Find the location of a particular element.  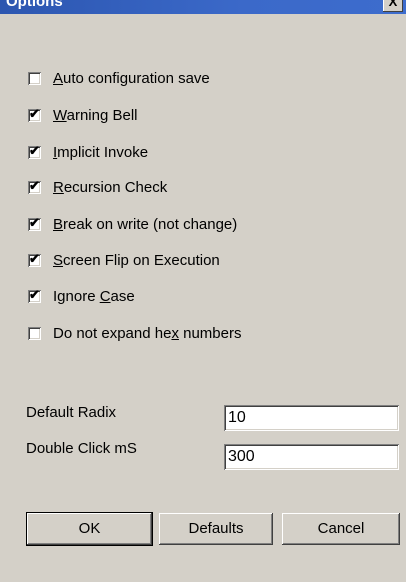

checkbox-ignore-case: ✔ Ignore Case is located at coordinates (81, 296).